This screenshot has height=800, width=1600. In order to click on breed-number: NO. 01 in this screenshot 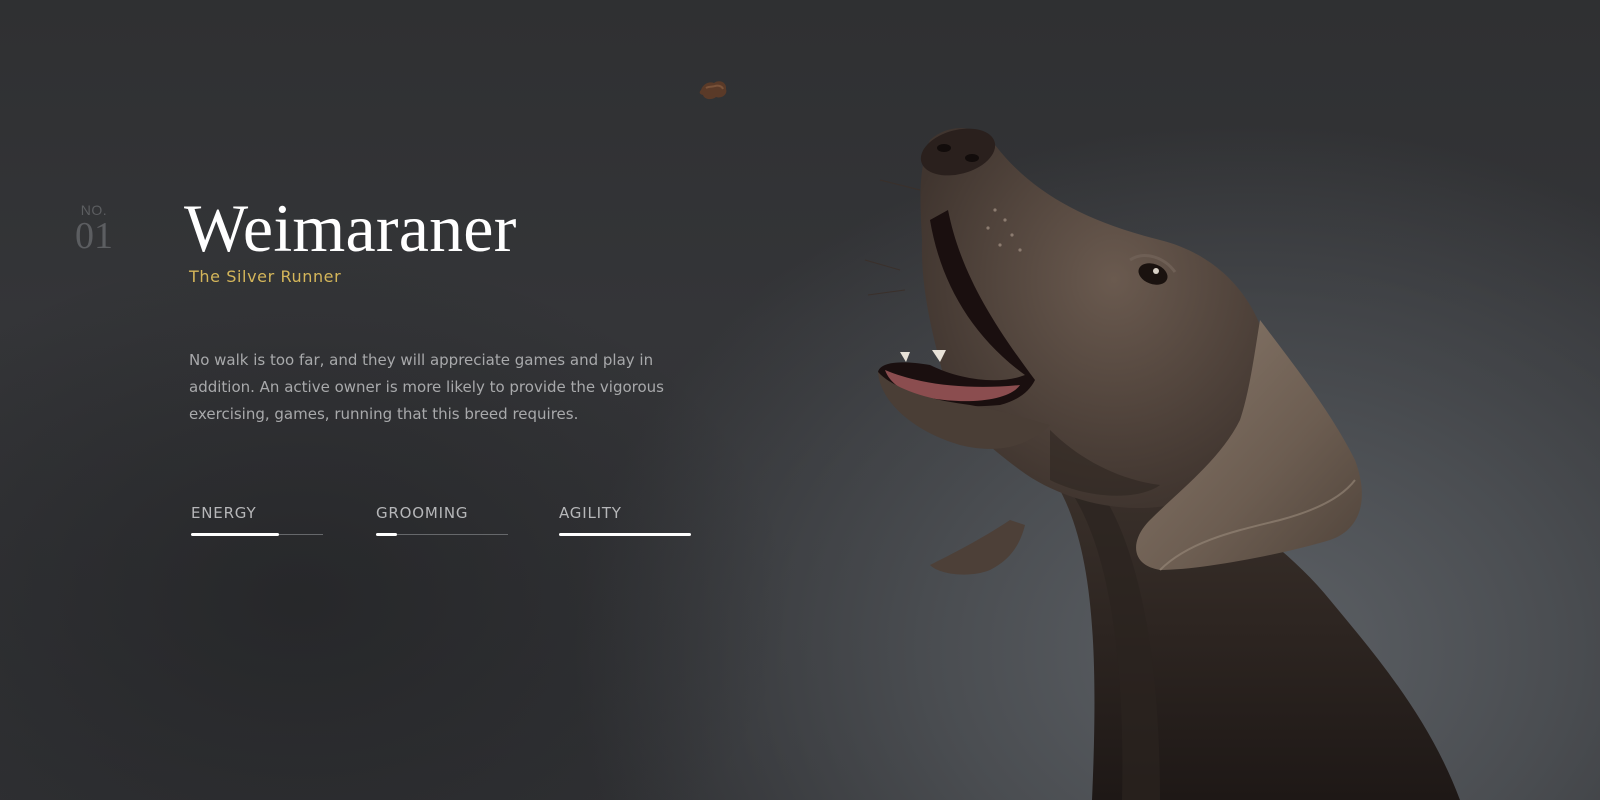, I will do `click(94, 229)`.